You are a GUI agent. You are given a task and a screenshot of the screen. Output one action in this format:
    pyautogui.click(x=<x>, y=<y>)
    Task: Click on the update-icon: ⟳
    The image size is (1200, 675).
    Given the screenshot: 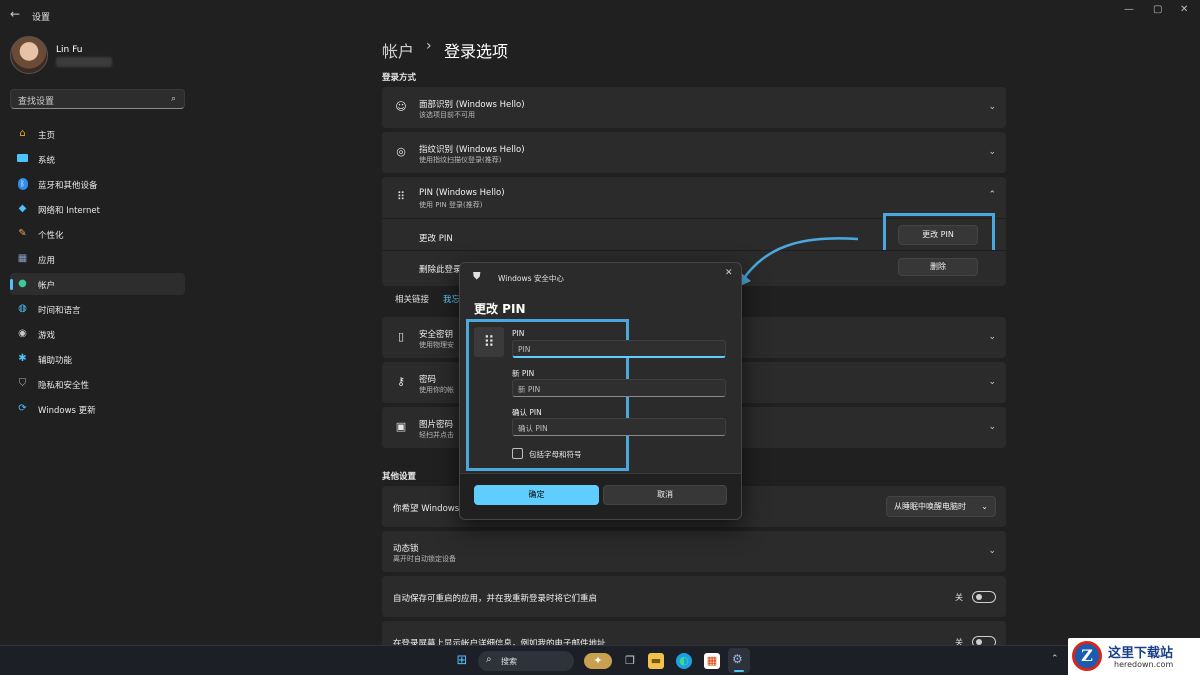 What is the action you would take?
    pyautogui.click(x=22, y=408)
    